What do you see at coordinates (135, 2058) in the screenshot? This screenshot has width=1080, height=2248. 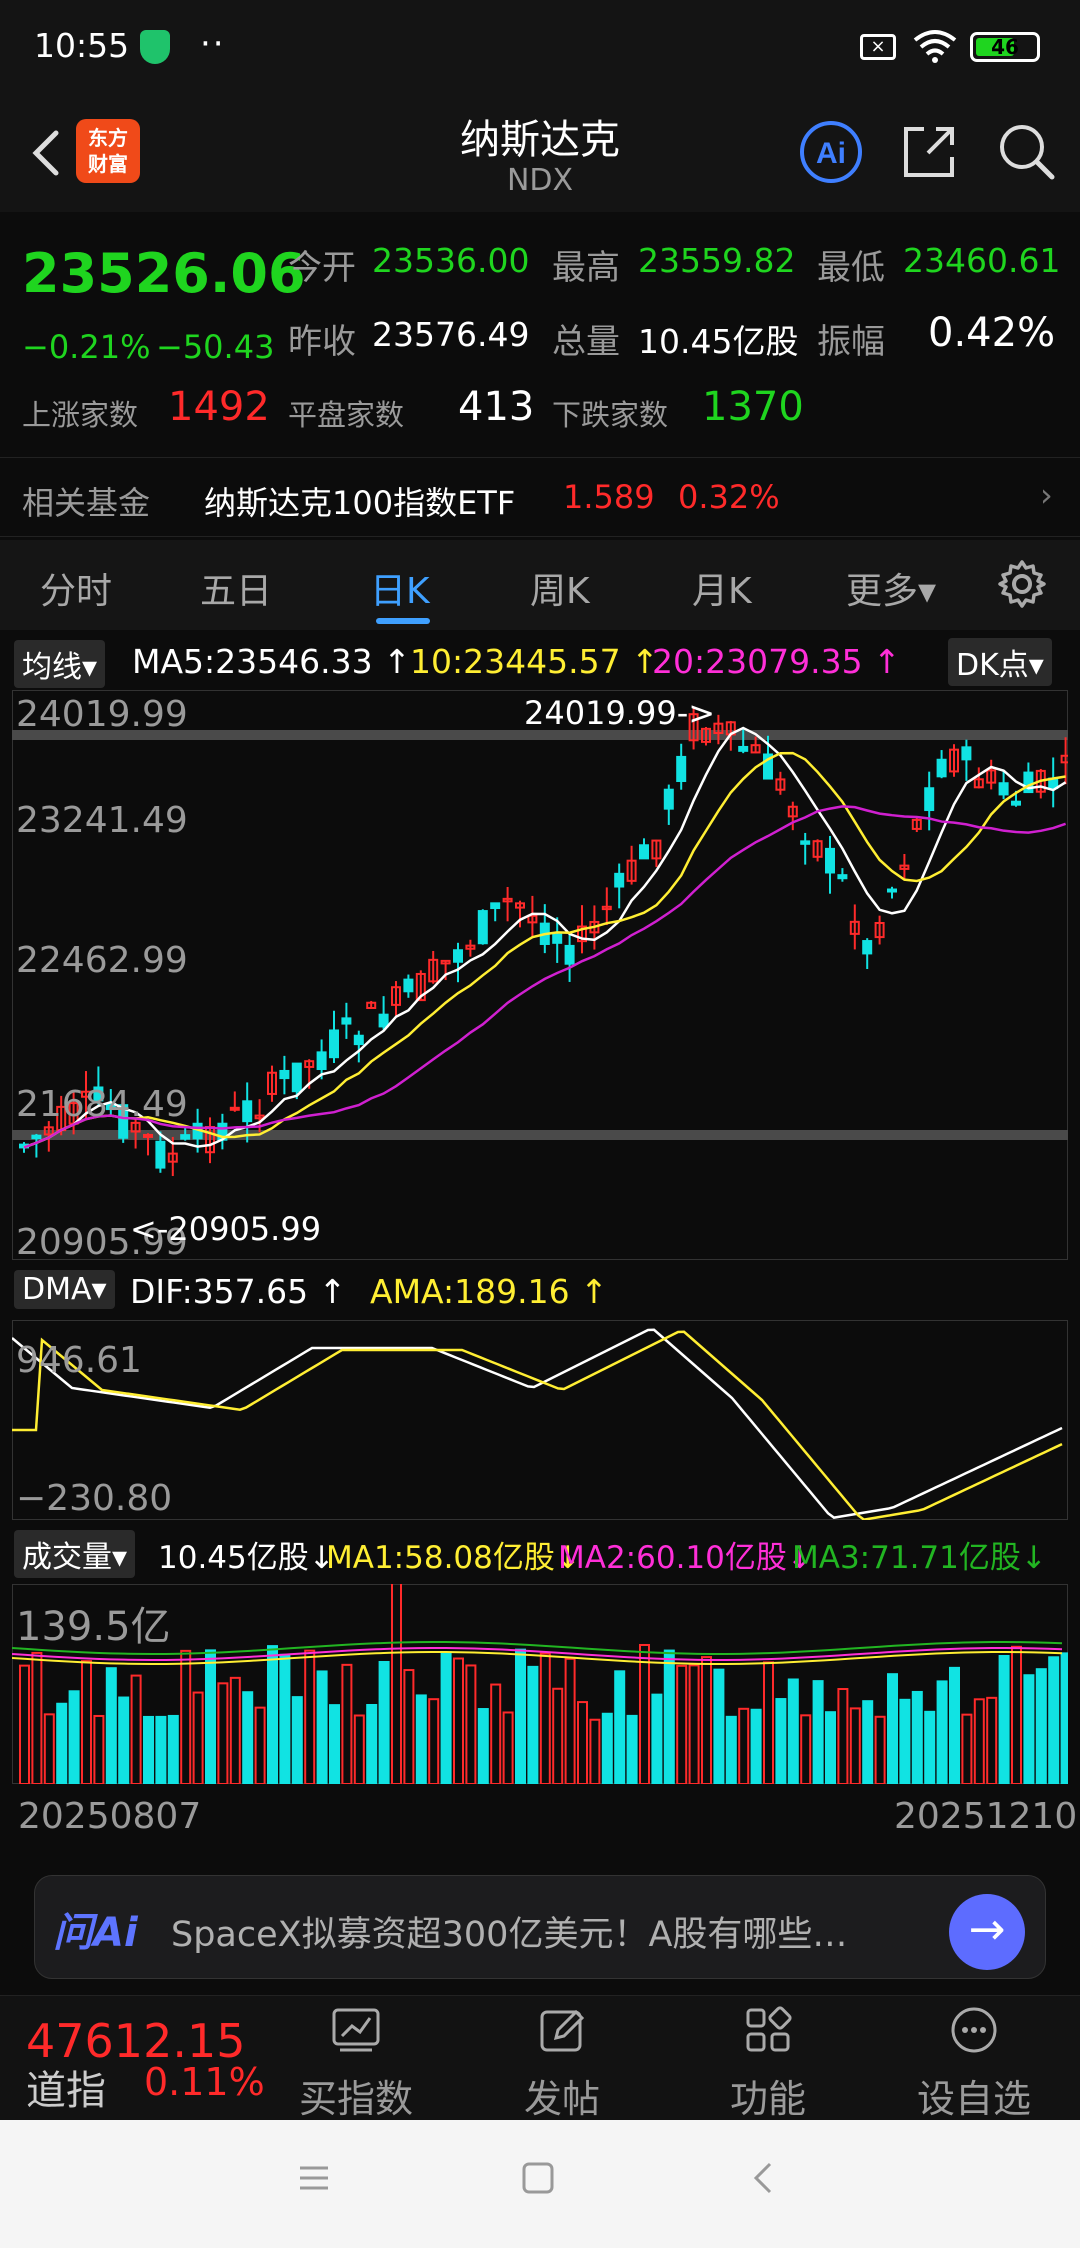 I see `dow-index-ticker: 47612.15 道指 0.11%` at bounding box center [135, 2058].